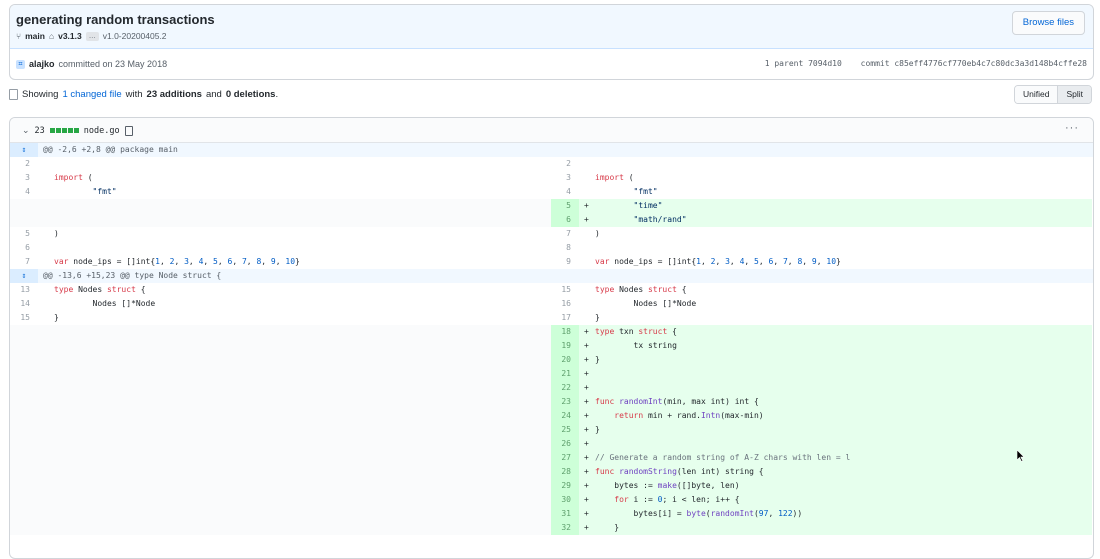 The image size is (1100, 559). Describe the element at coordinates (42, 64) in the screenshot. I see `author-name: alajko` at that location.